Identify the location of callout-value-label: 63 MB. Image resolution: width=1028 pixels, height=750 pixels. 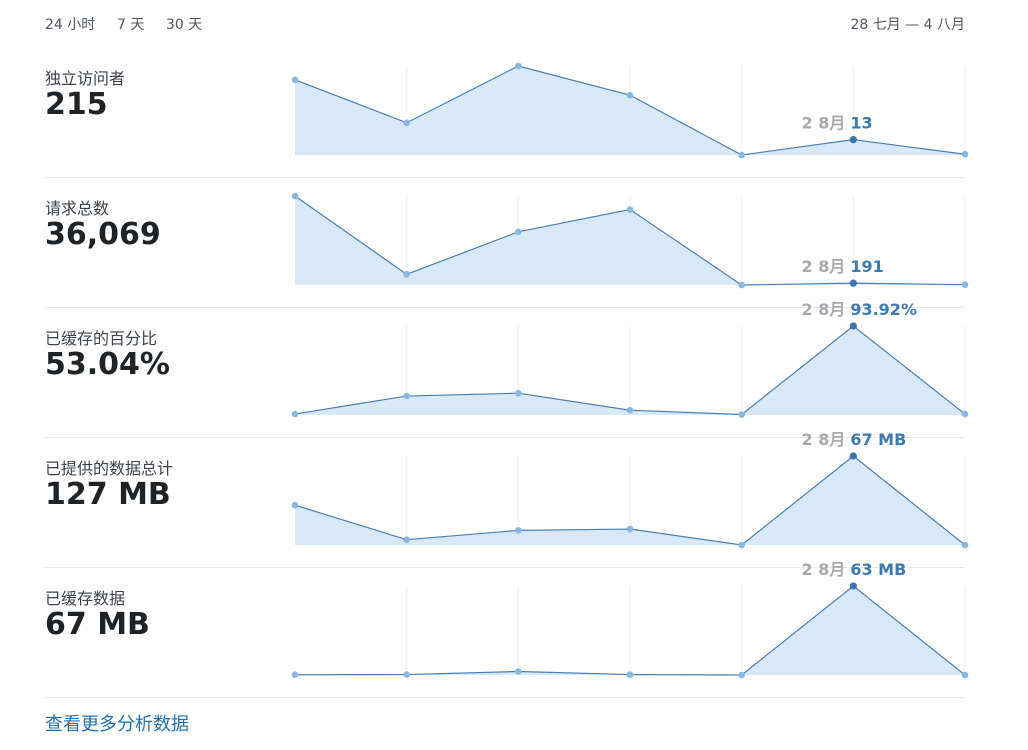
(878, 569).